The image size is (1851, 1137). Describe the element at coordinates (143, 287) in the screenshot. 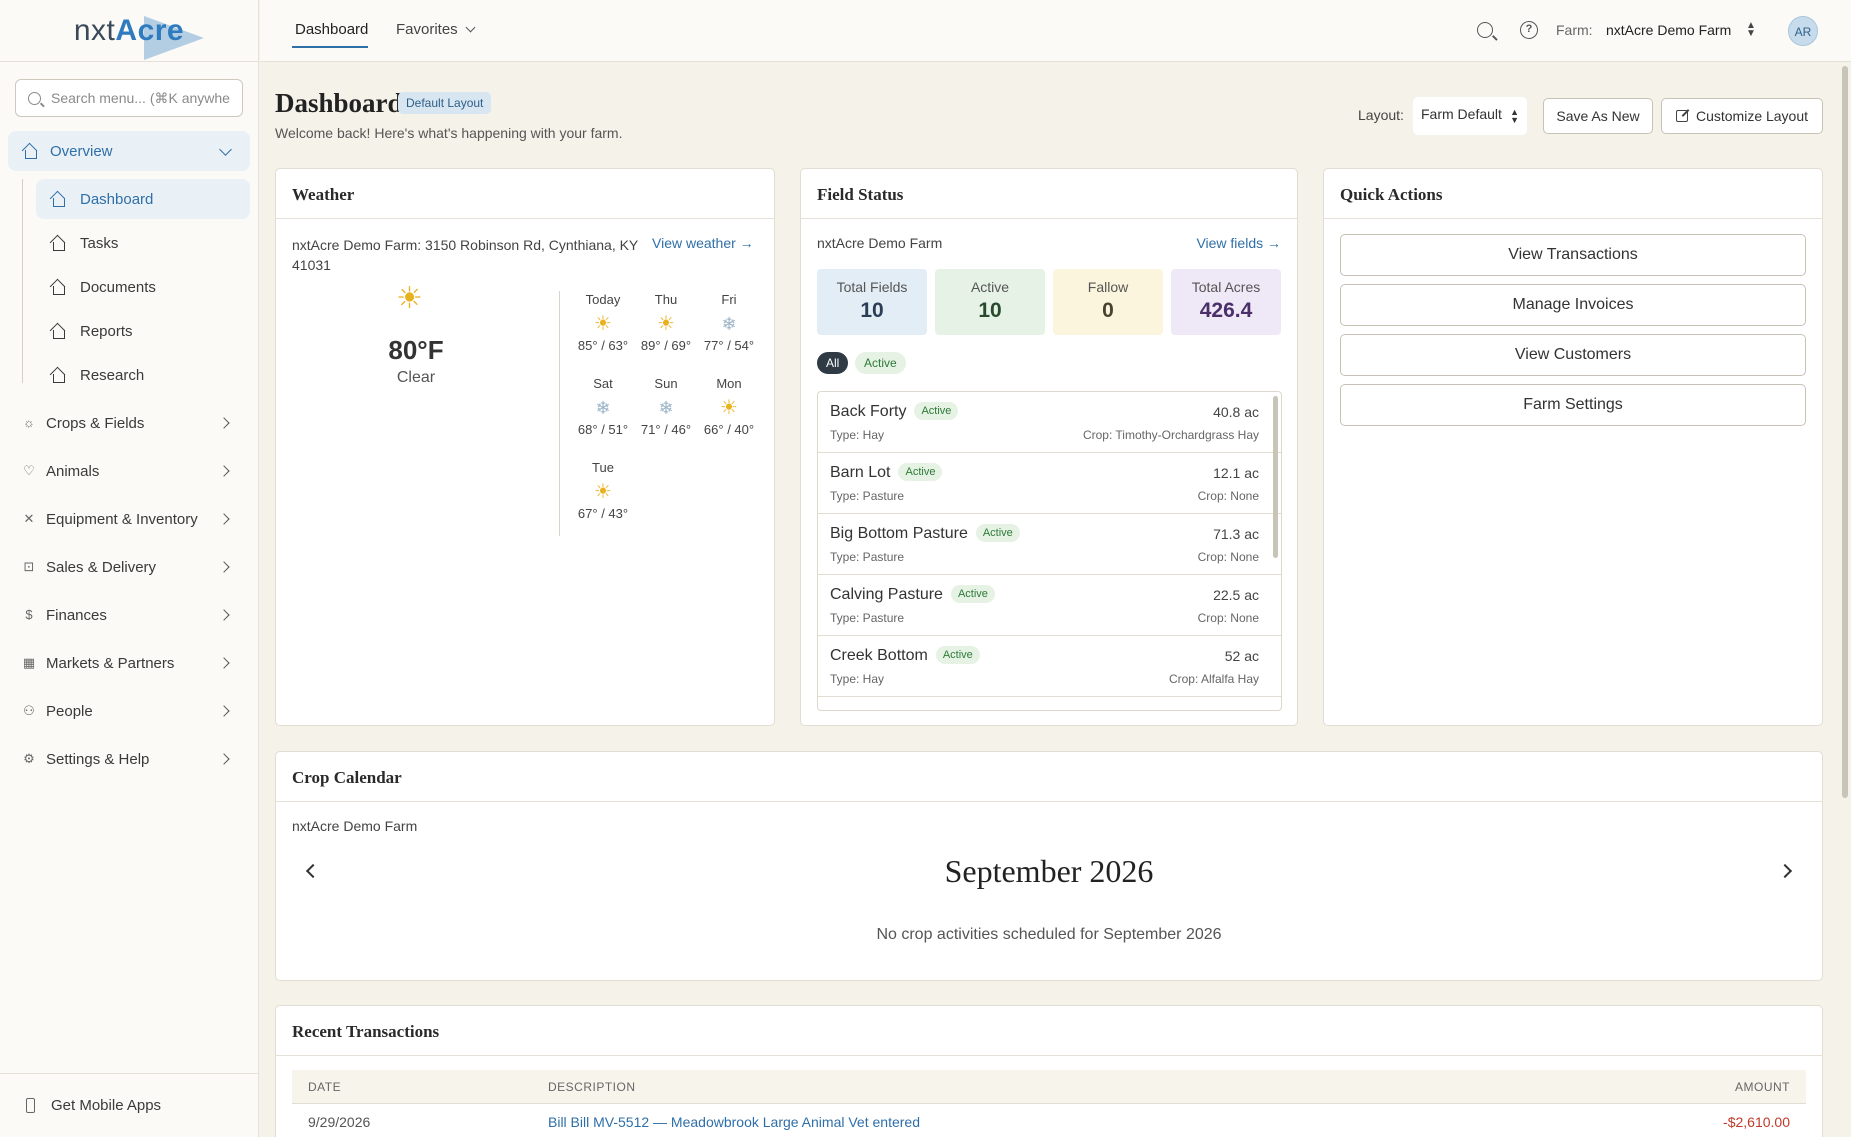

I see `sidebar-item-documents: Documents` at that location.